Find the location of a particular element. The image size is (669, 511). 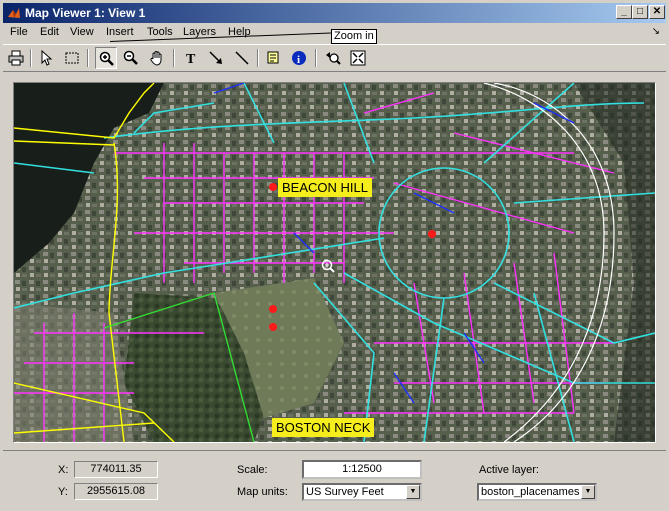

previous-extent-button is located at coordinates (333, 58).